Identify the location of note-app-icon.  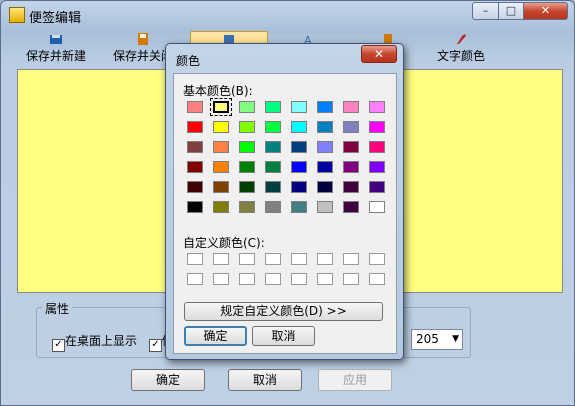
(17, 15).